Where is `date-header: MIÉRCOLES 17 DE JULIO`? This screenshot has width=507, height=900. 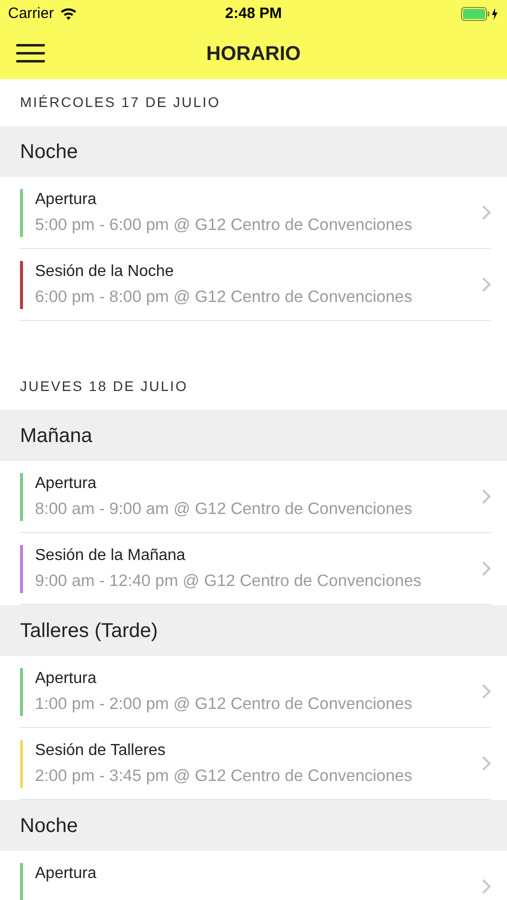
date-header: MIÉRCOLES 17 DE JULIO is located at coordinates (120, 102).